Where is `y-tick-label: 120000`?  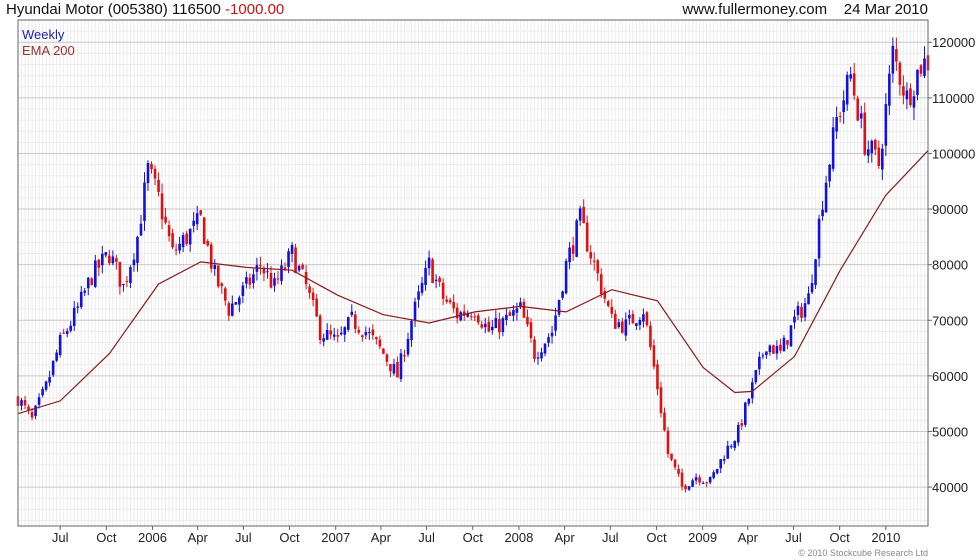
y-tick-label: 120000 is located at coordinates (953, 42).